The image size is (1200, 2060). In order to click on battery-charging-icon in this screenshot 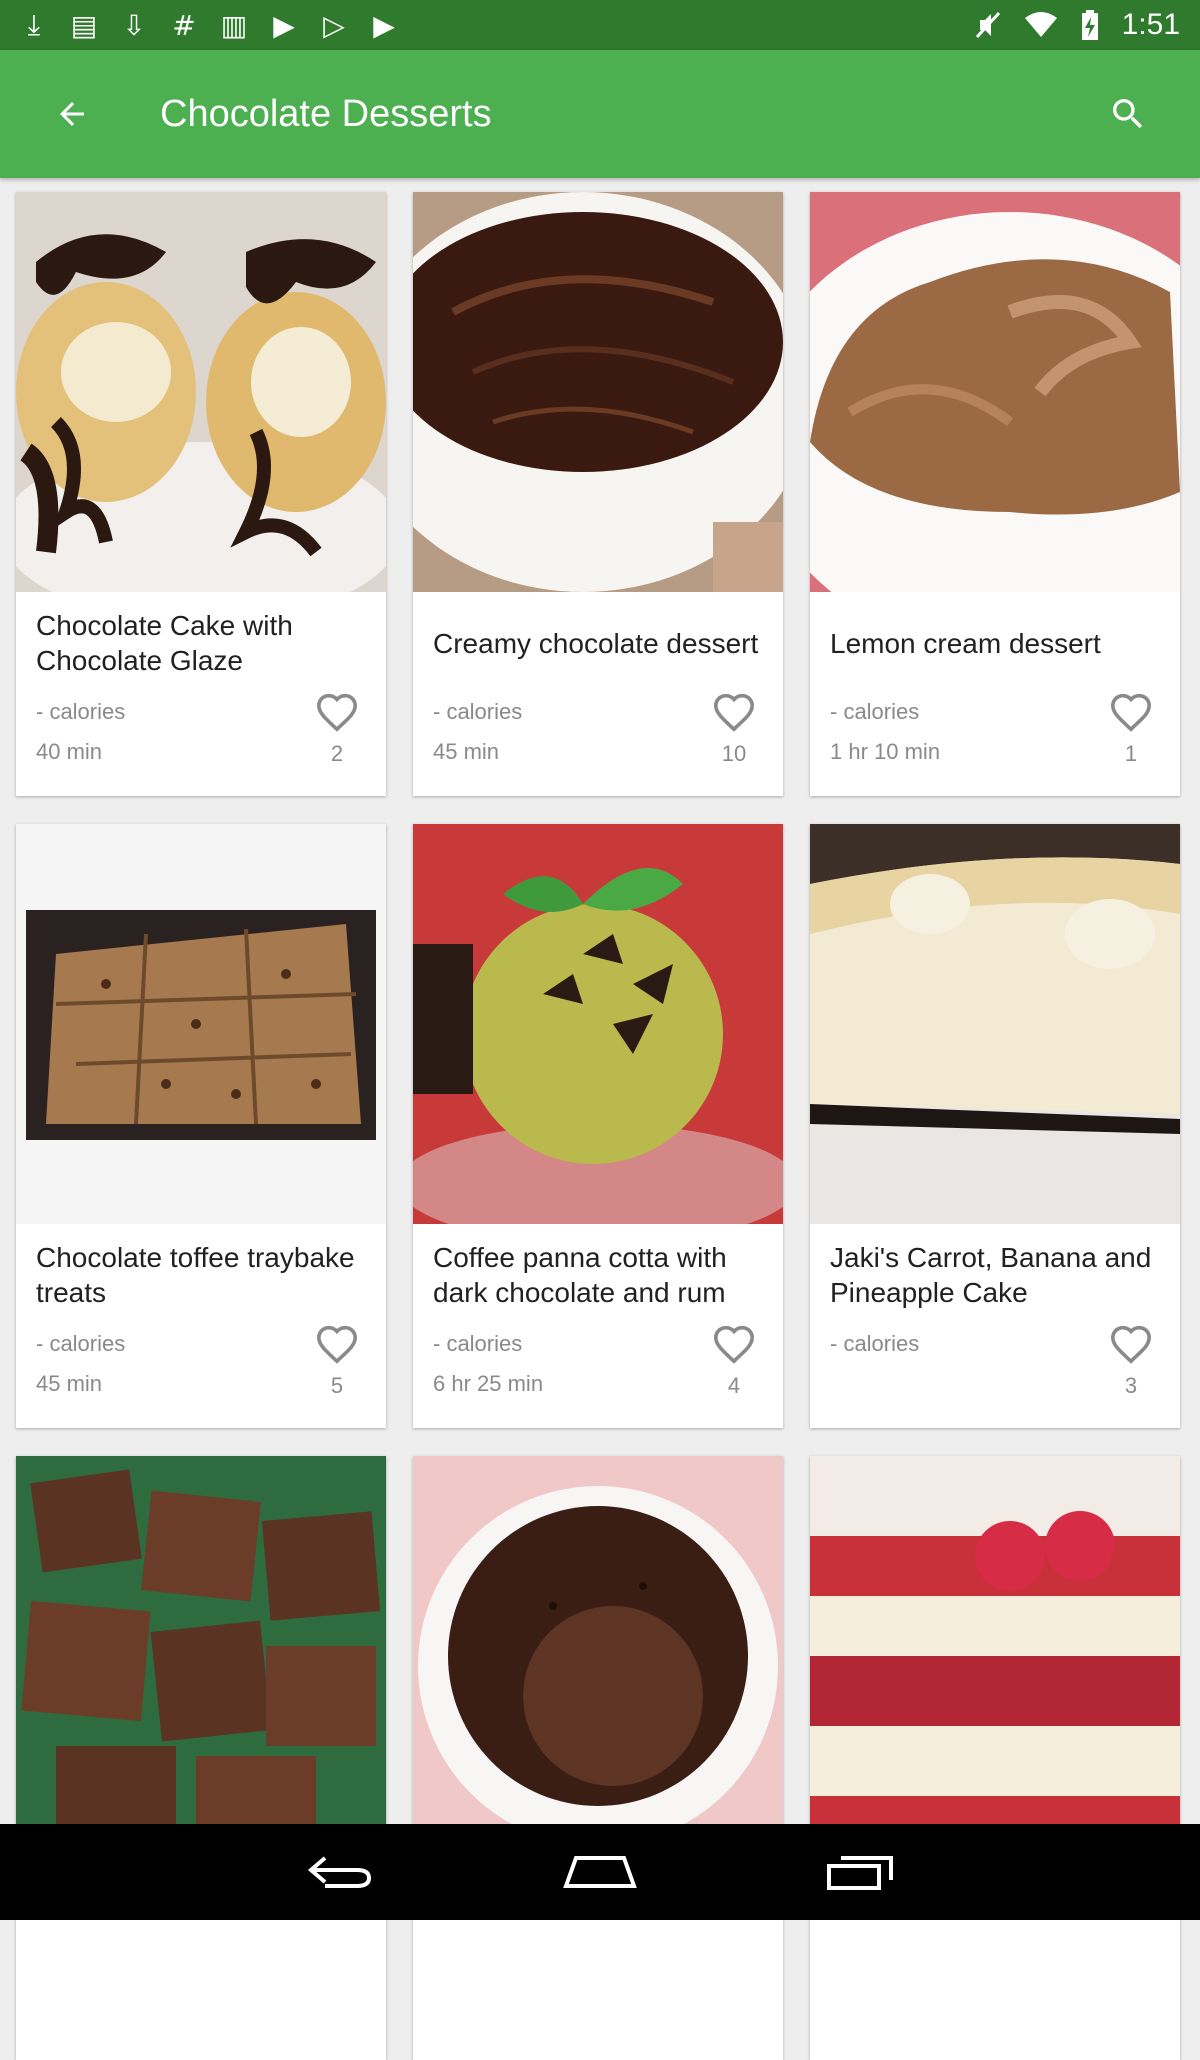, I will do `click(1090, 25)`.